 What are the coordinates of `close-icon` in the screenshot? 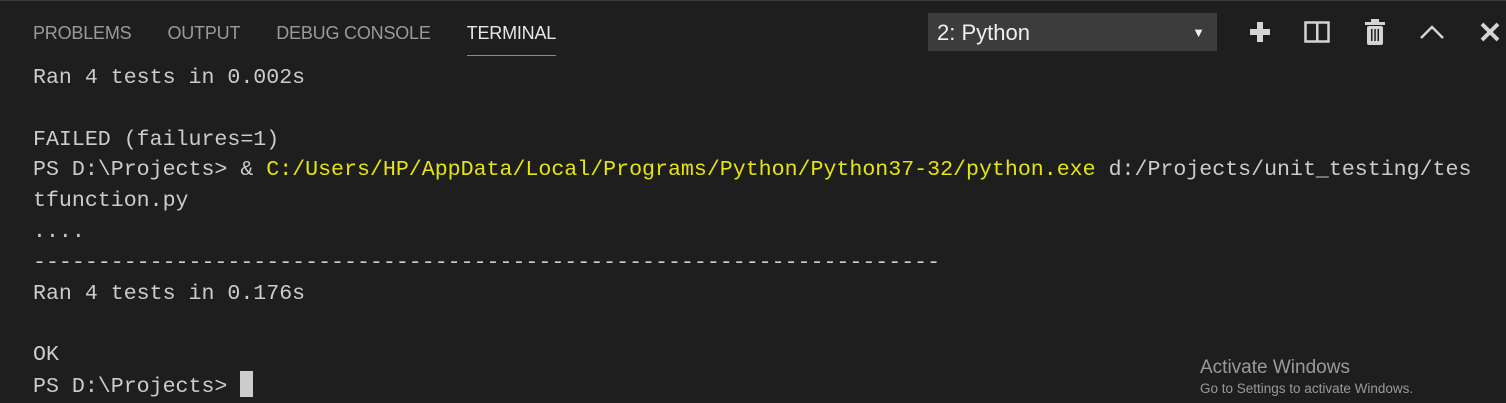 It's located at (1490, 32).